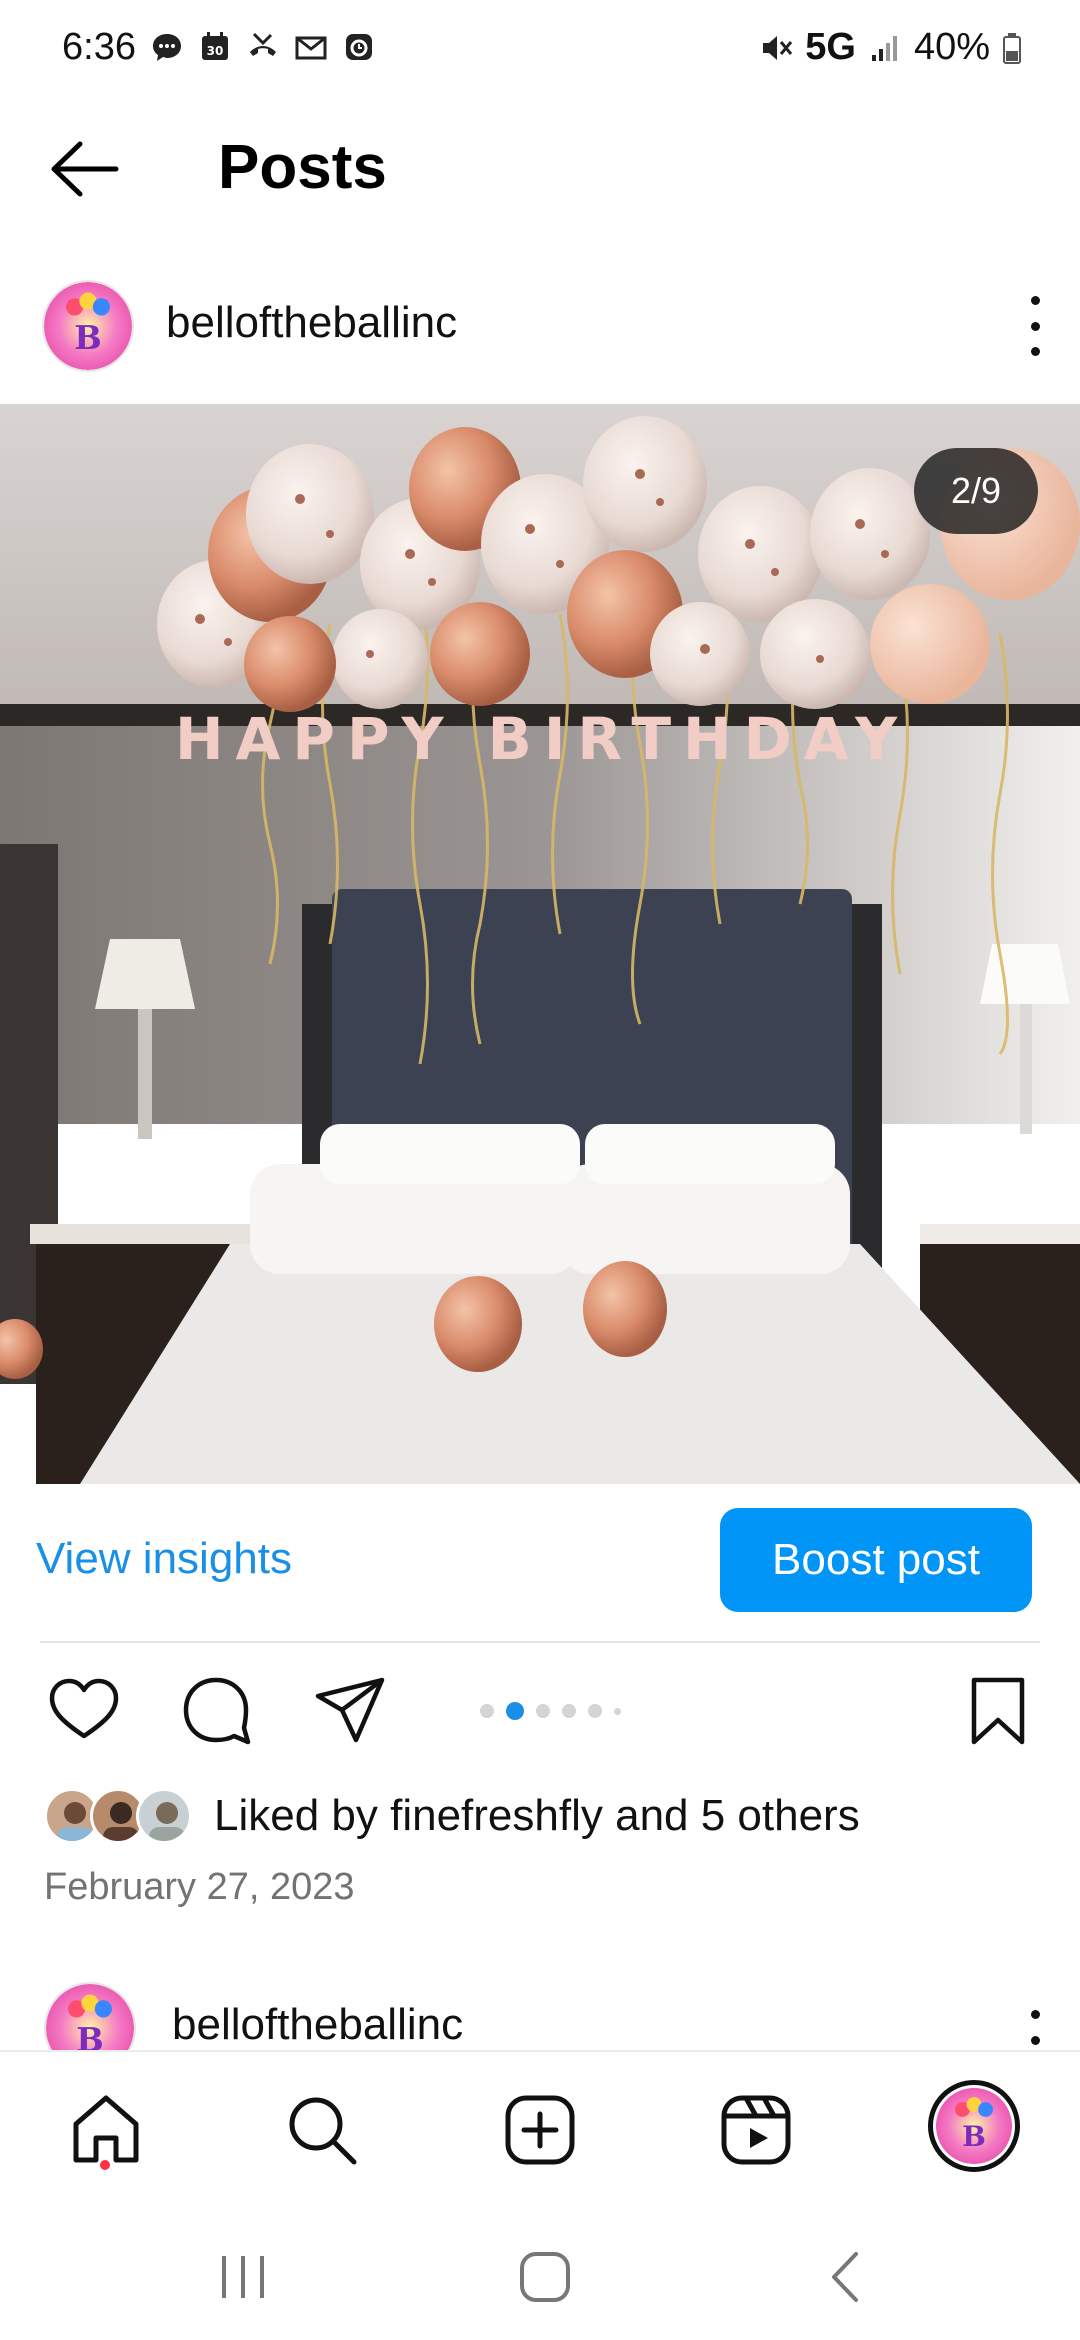 The image size is (1080, 2340). Describe the element at coordinates (542, 739) in the screenshot. I see `svg-text: HAPPY BIRTHDAY` at that location.